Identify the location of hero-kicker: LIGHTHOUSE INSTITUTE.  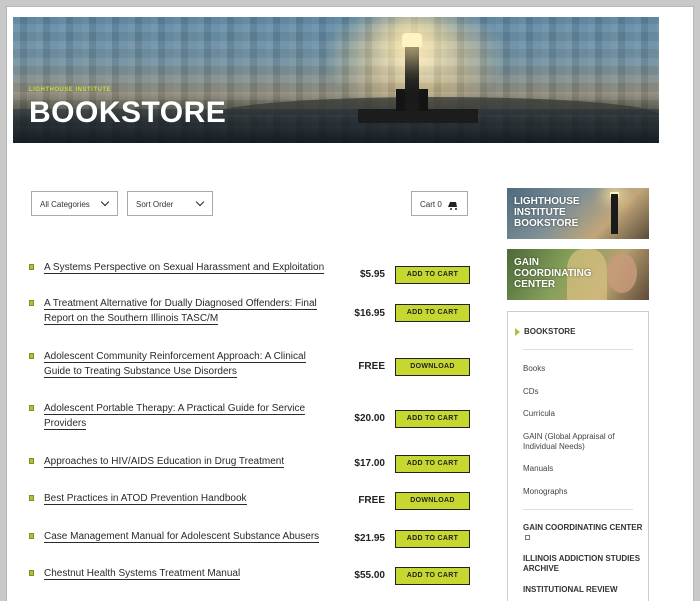
(70, 90).